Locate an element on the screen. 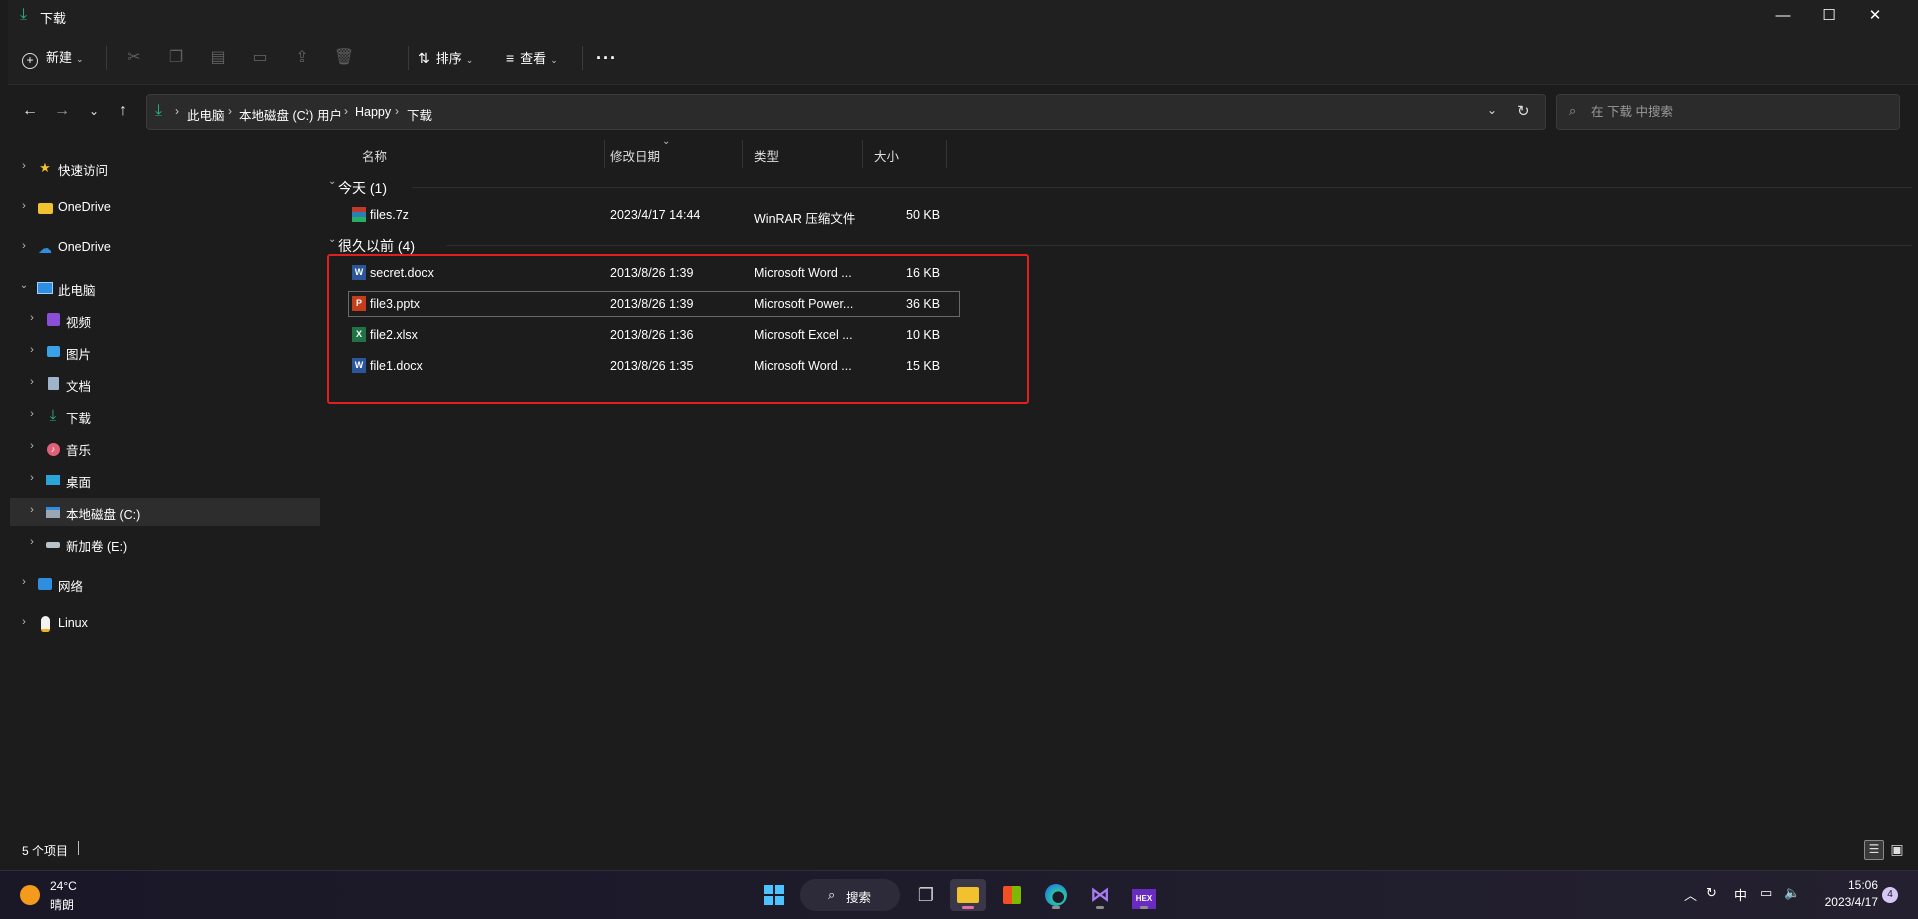 The width and height of the screenshot is (1918, 919). view-button: ≡ 查看 ⌄ is located at coordinates (532, 58).